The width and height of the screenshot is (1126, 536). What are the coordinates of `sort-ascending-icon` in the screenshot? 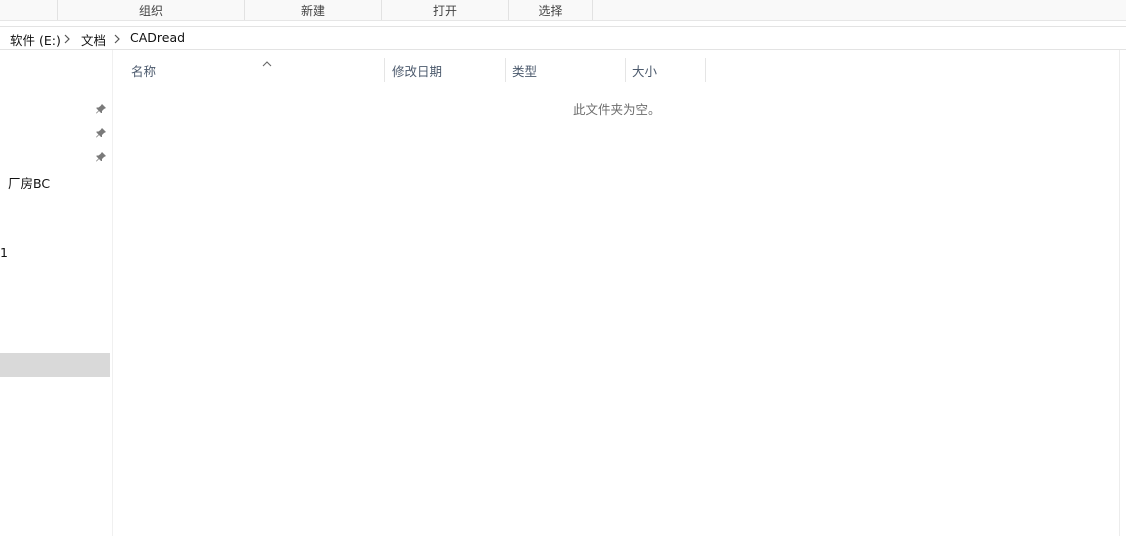 It's located at (267, 64).